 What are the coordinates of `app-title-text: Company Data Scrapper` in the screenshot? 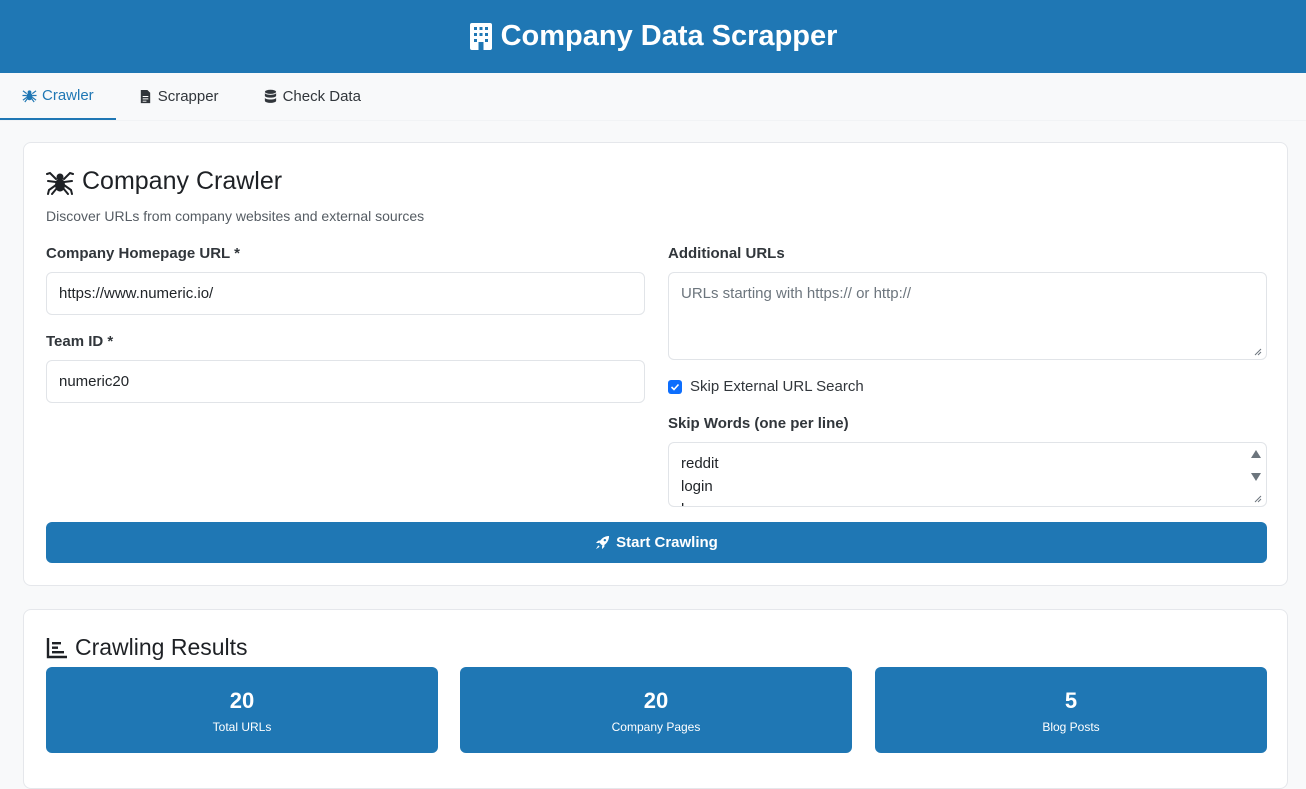 It's located at (669, 36).